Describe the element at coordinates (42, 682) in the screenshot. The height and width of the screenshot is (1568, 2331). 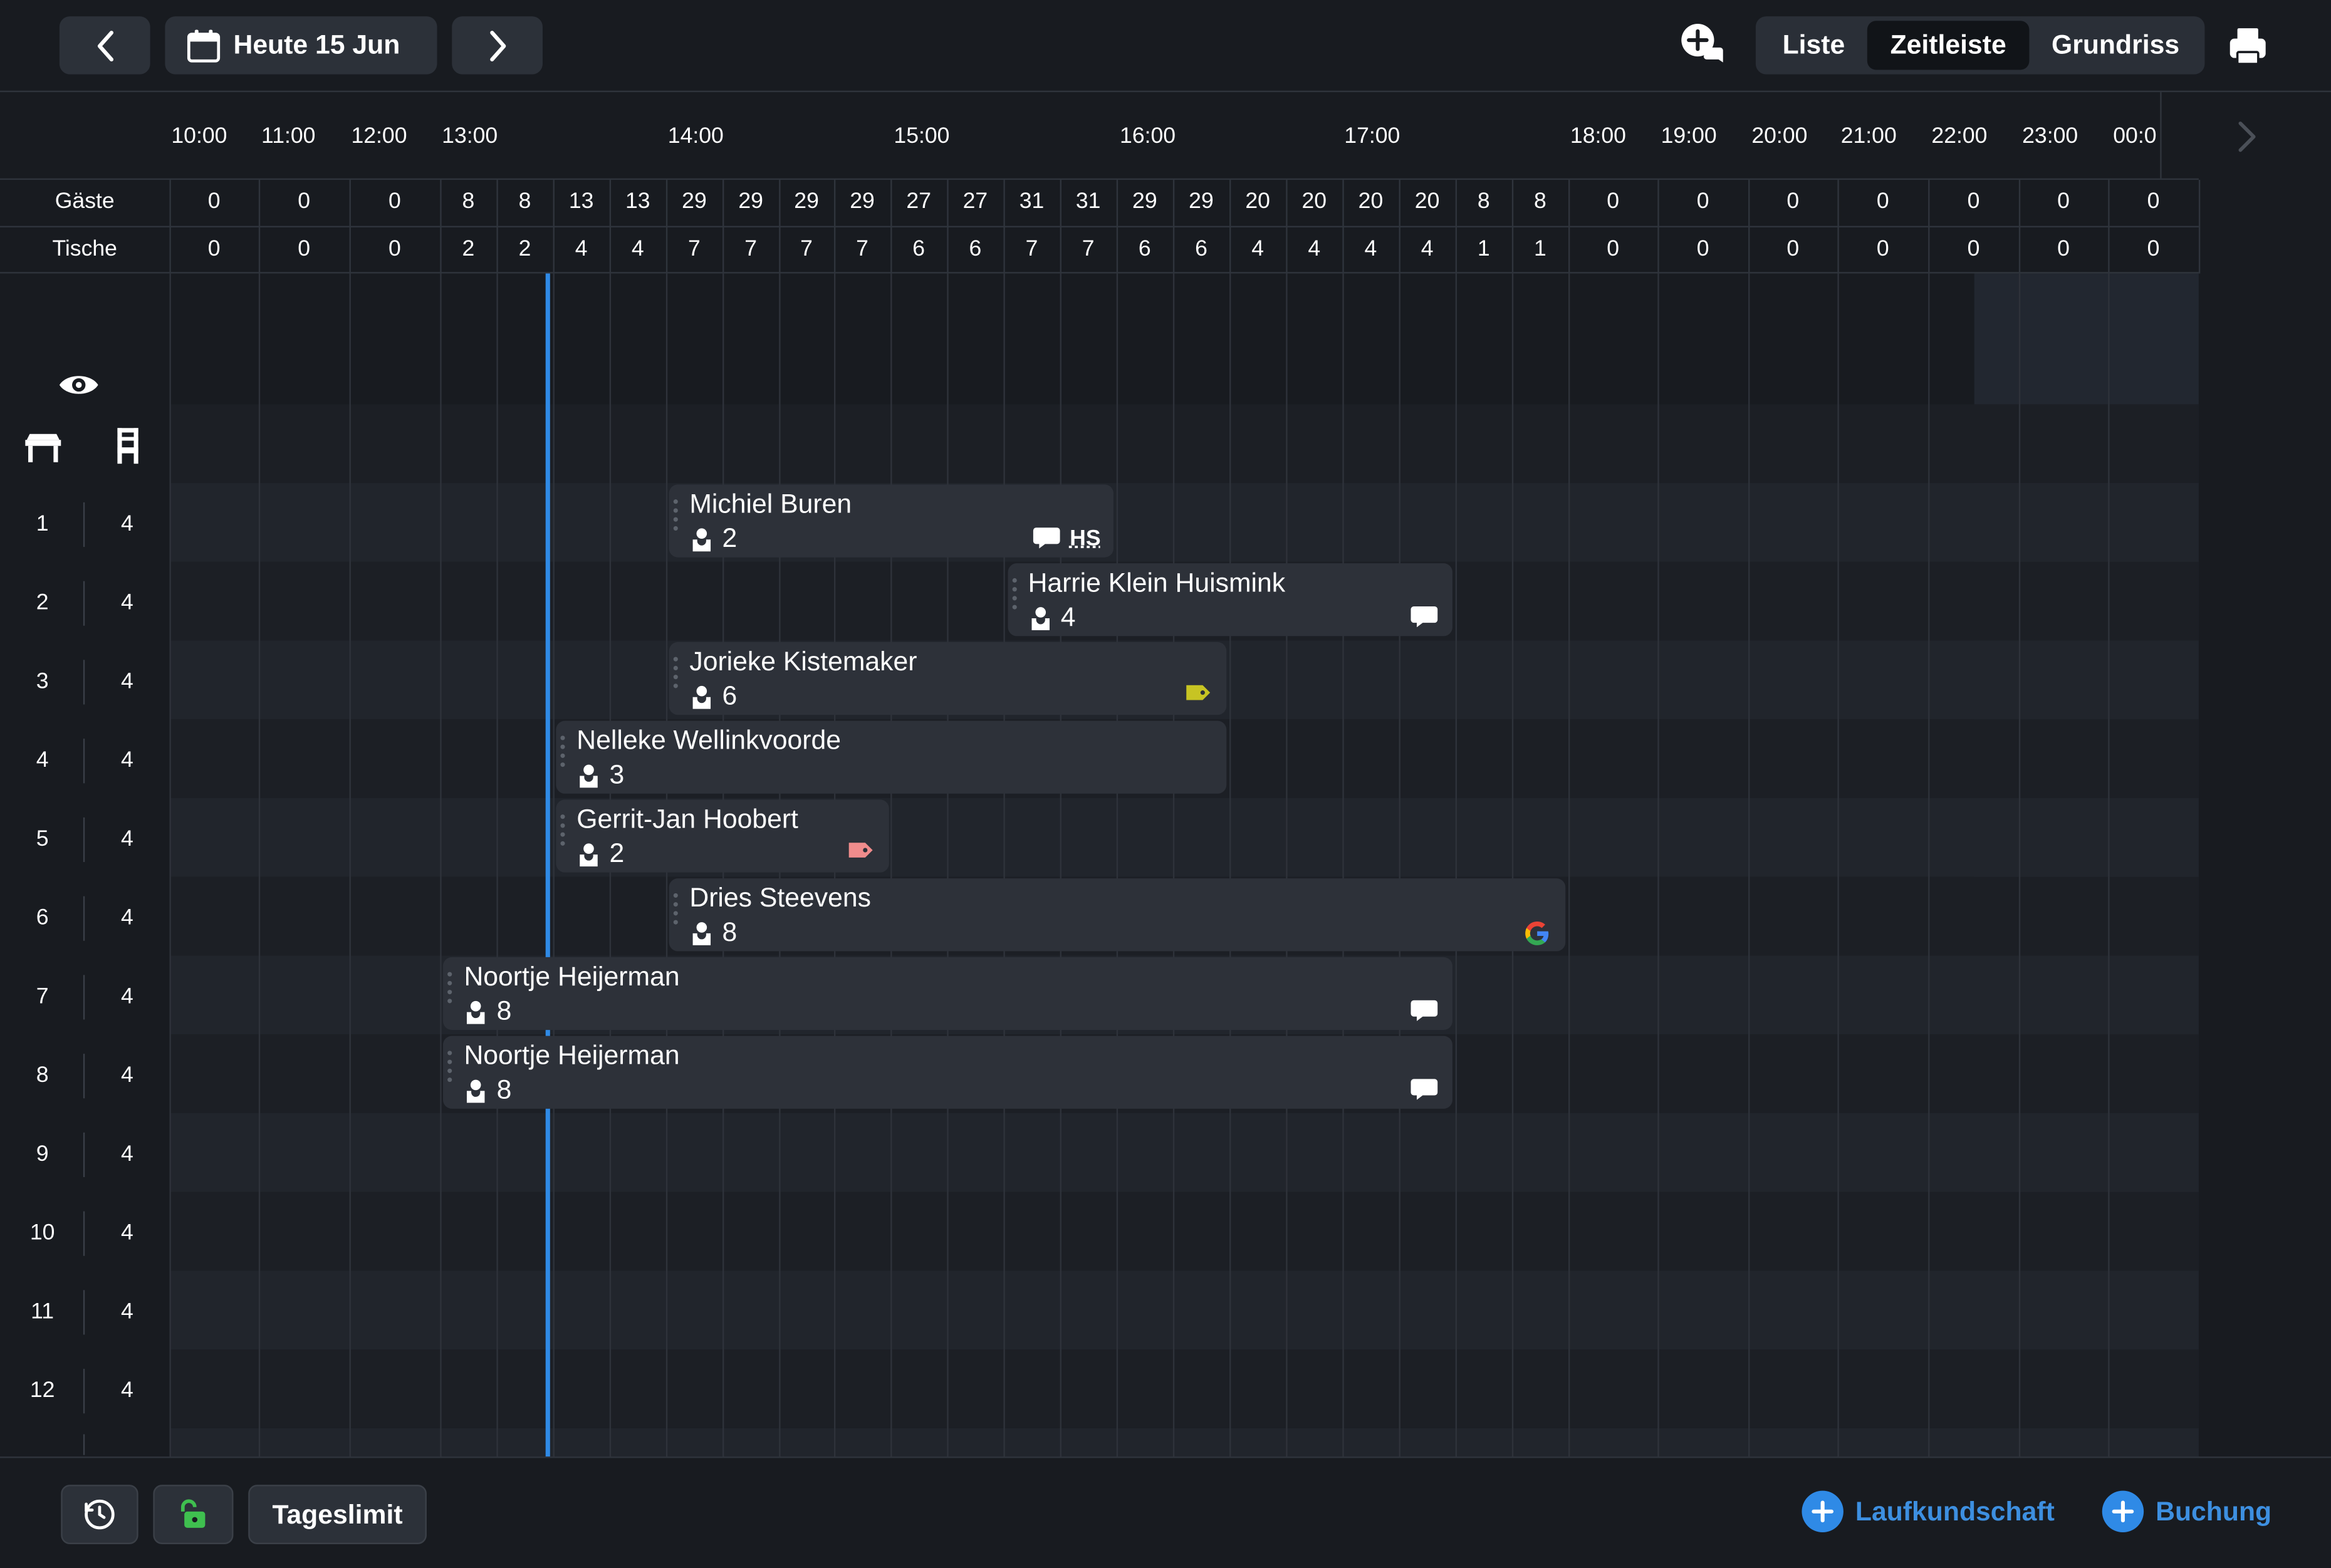
I see `table-number: 3` at that location.